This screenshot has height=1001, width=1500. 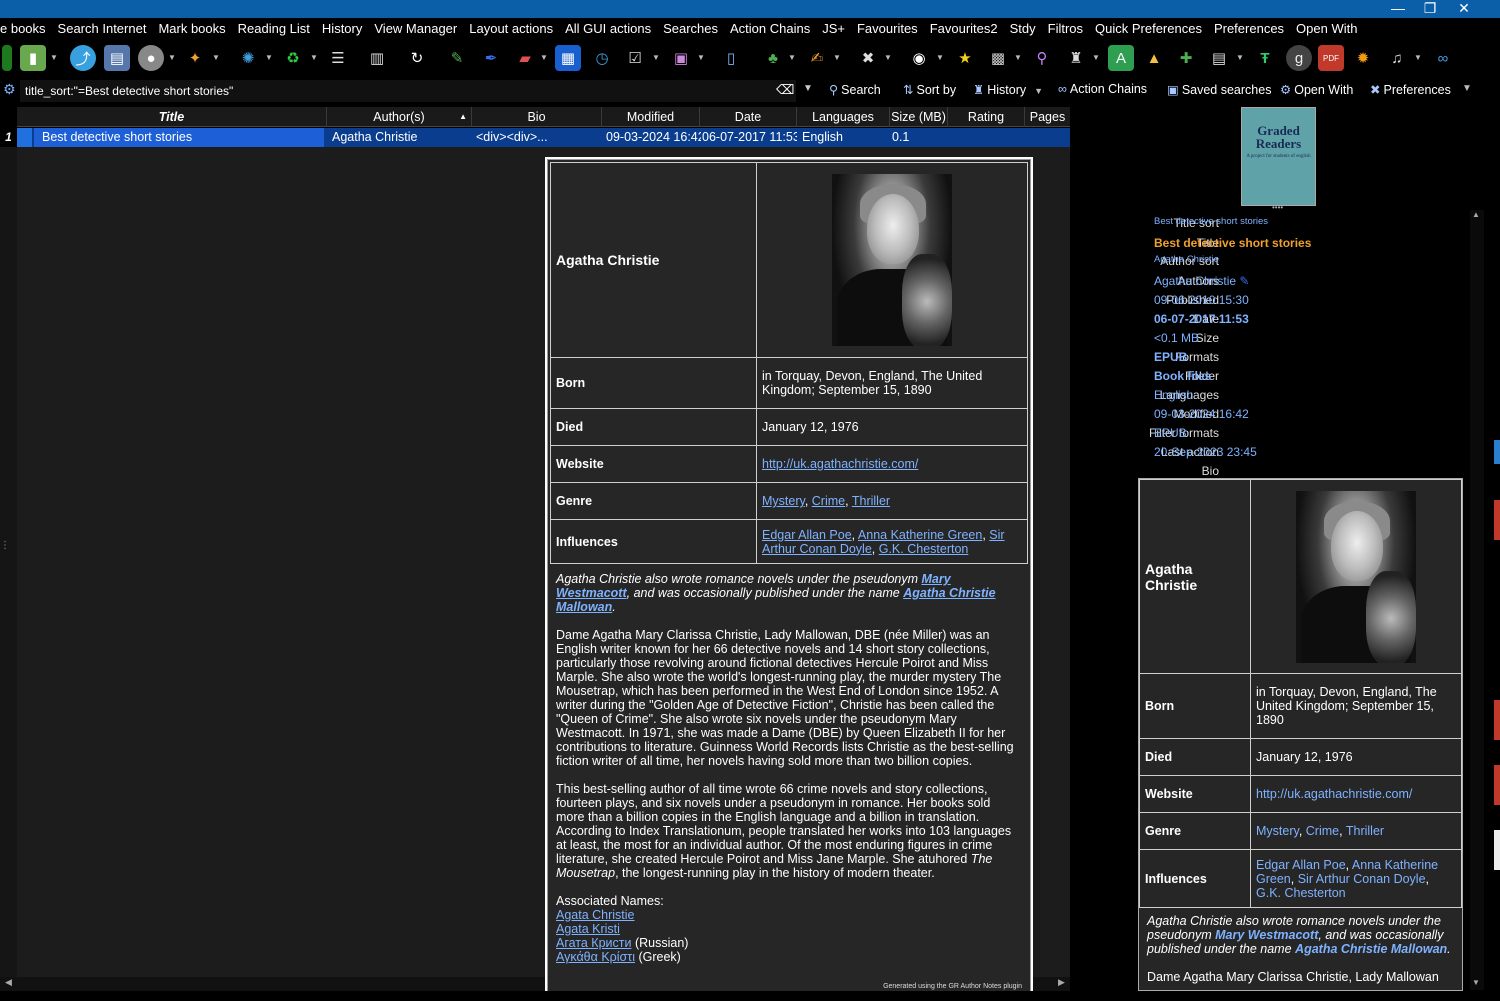 I want to click on column-header-title: Title, so click(x=172, y=117).